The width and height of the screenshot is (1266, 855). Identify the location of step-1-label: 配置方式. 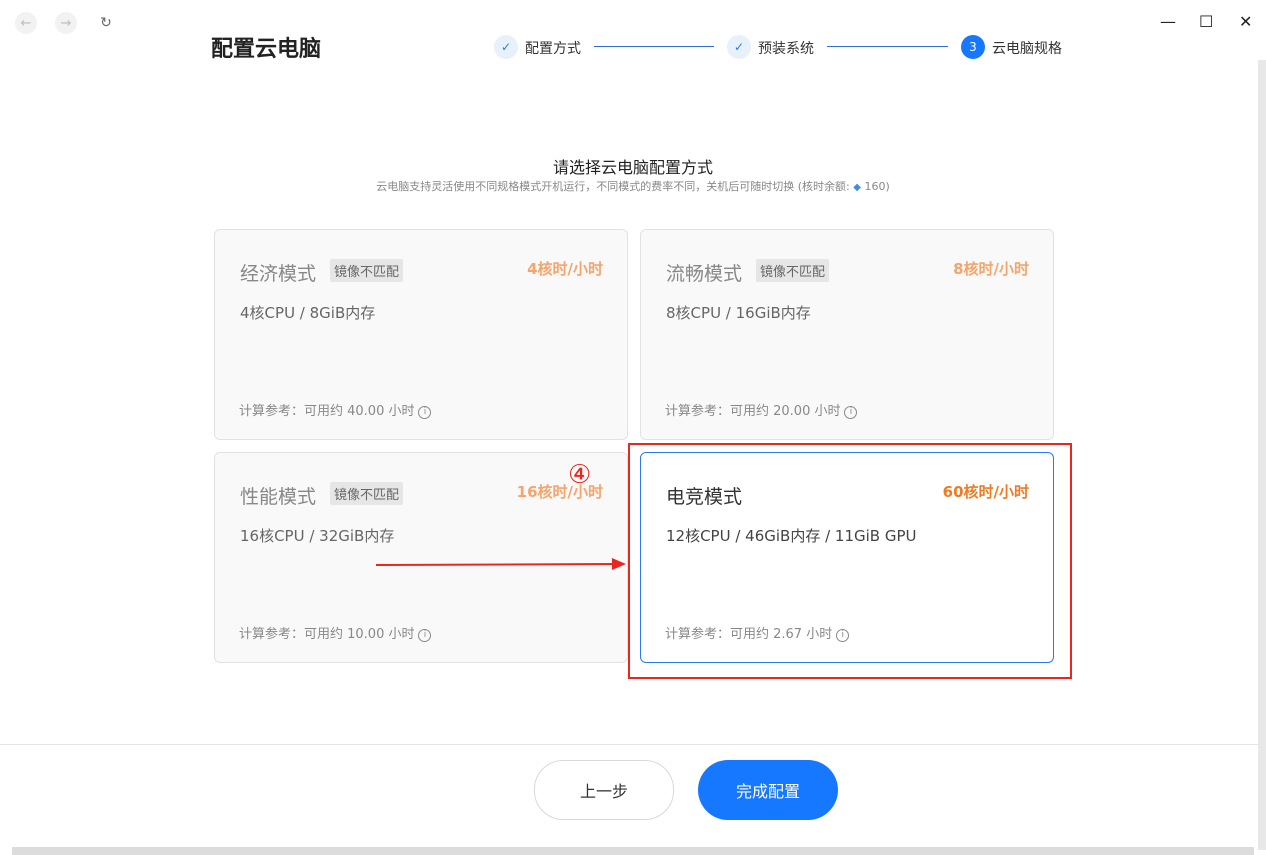
(553, 49).